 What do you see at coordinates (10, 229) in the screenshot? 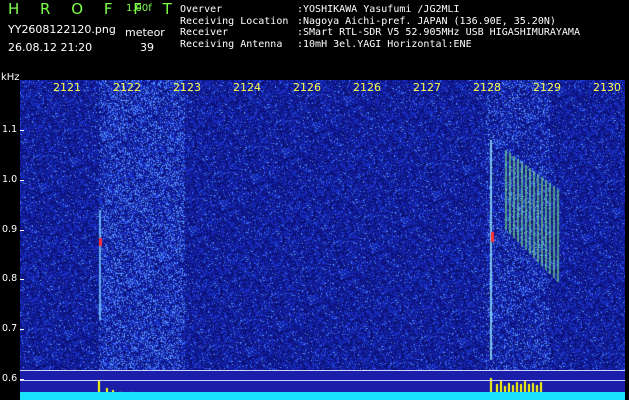
I see `y-tick-label-0-9: 0.9` at bounding box center [10, 229].